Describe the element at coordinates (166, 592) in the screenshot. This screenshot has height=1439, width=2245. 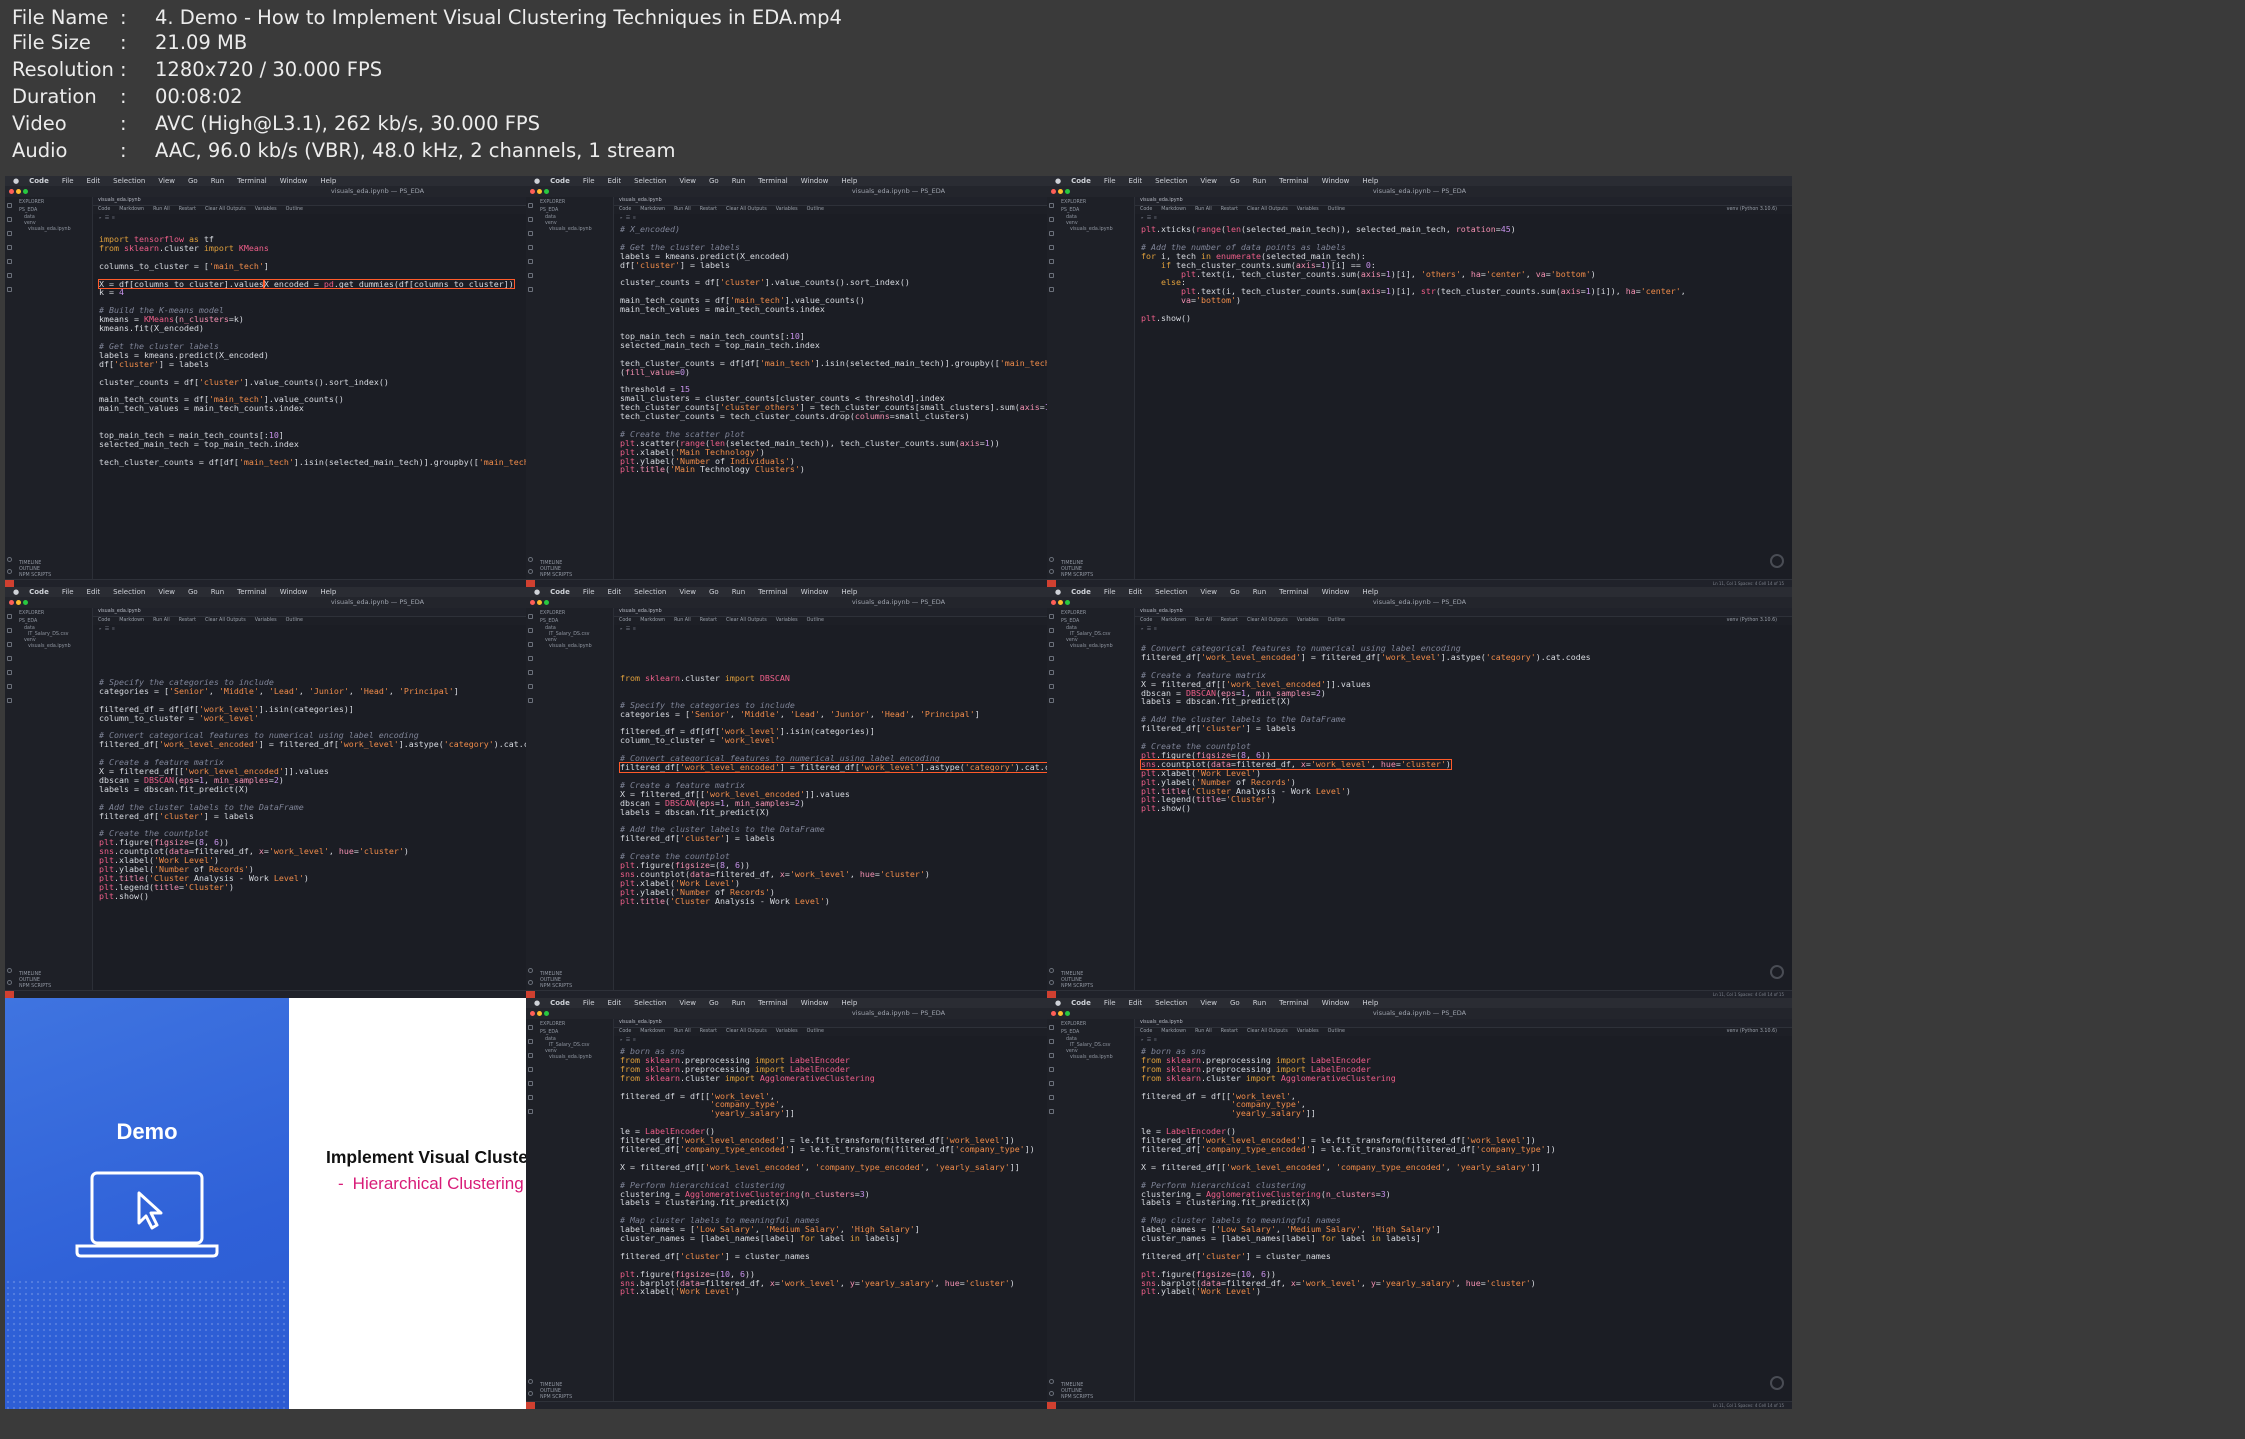
I see `menu-item-view: View` at that location.